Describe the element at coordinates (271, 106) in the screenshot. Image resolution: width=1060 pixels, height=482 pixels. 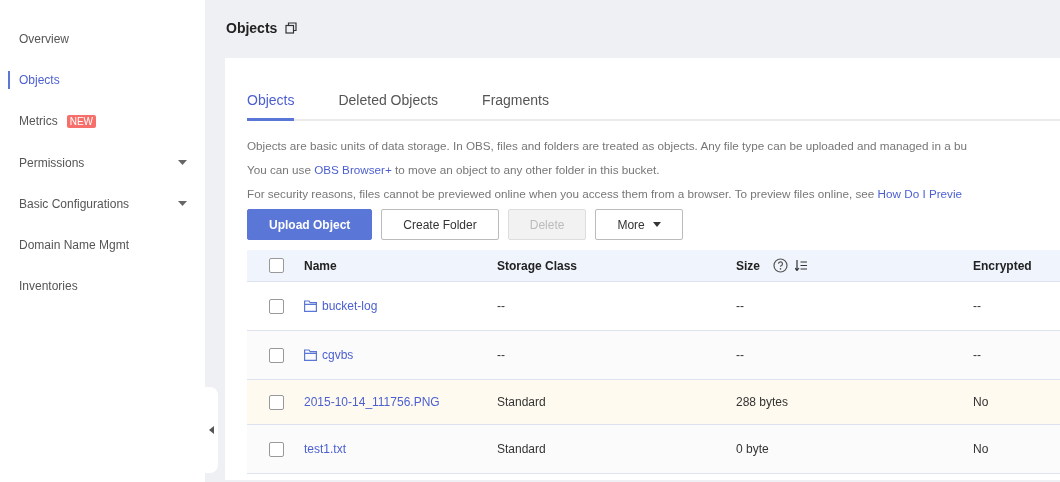
I see `tab: Objects` at that location.